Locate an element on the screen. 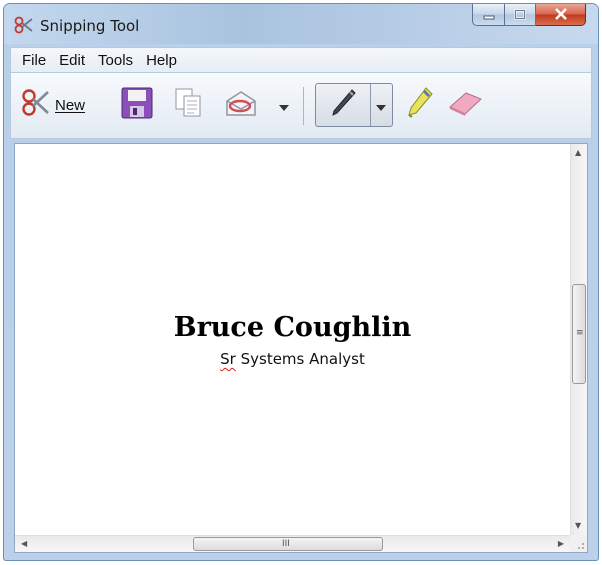 The height and width of the screenshot is (565, 602). floppy-disk-icon is located at coordinates (137, 105).